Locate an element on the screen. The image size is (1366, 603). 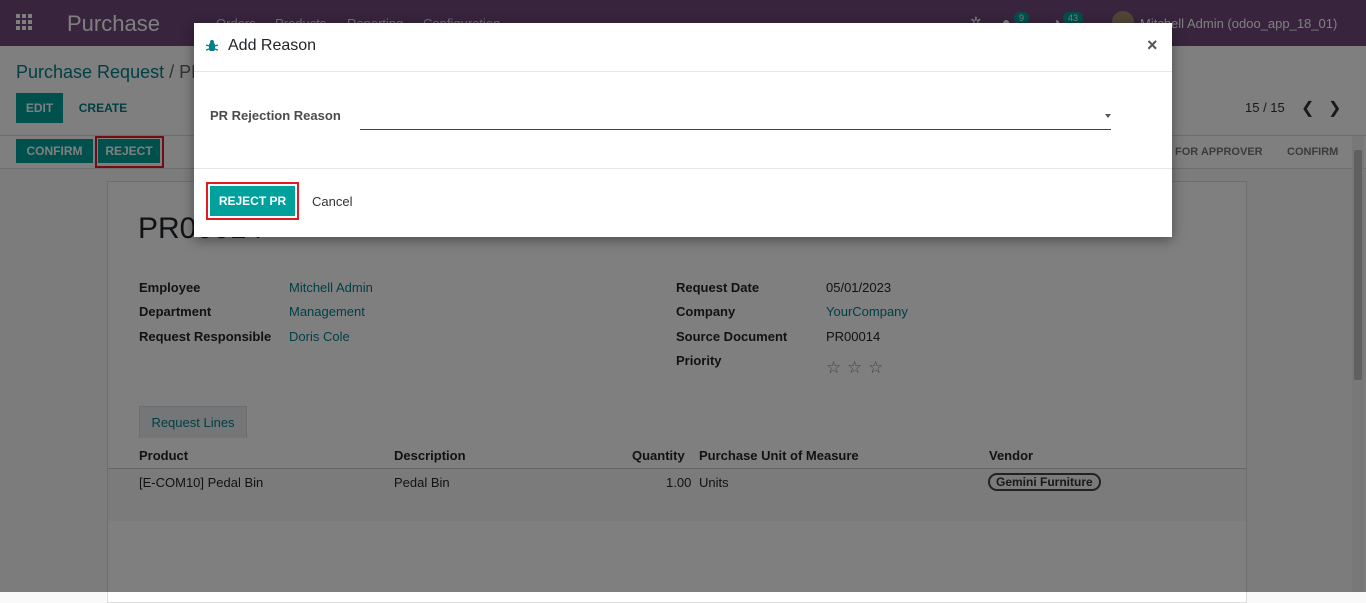
cancel-button: Cancel is located at coordinates (332, 201).